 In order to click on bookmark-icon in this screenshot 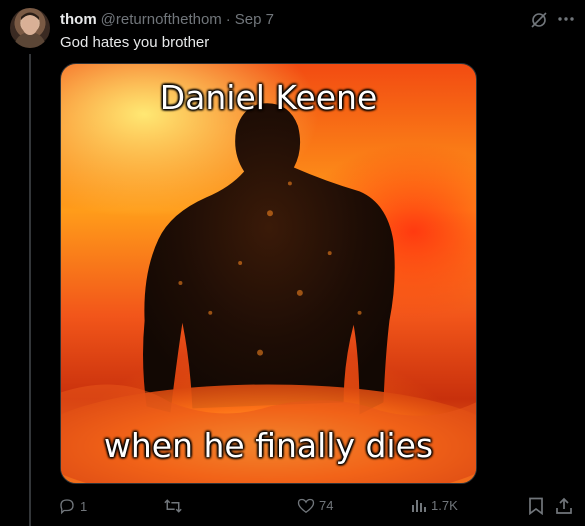, I will do `click(536, 506)`.